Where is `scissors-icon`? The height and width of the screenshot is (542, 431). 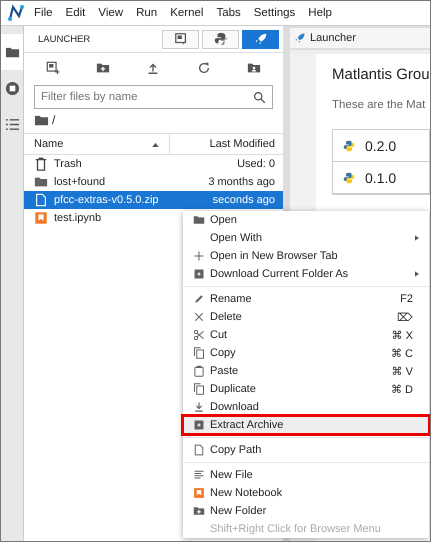 scissors-icon is located at coordinates (198, 335).